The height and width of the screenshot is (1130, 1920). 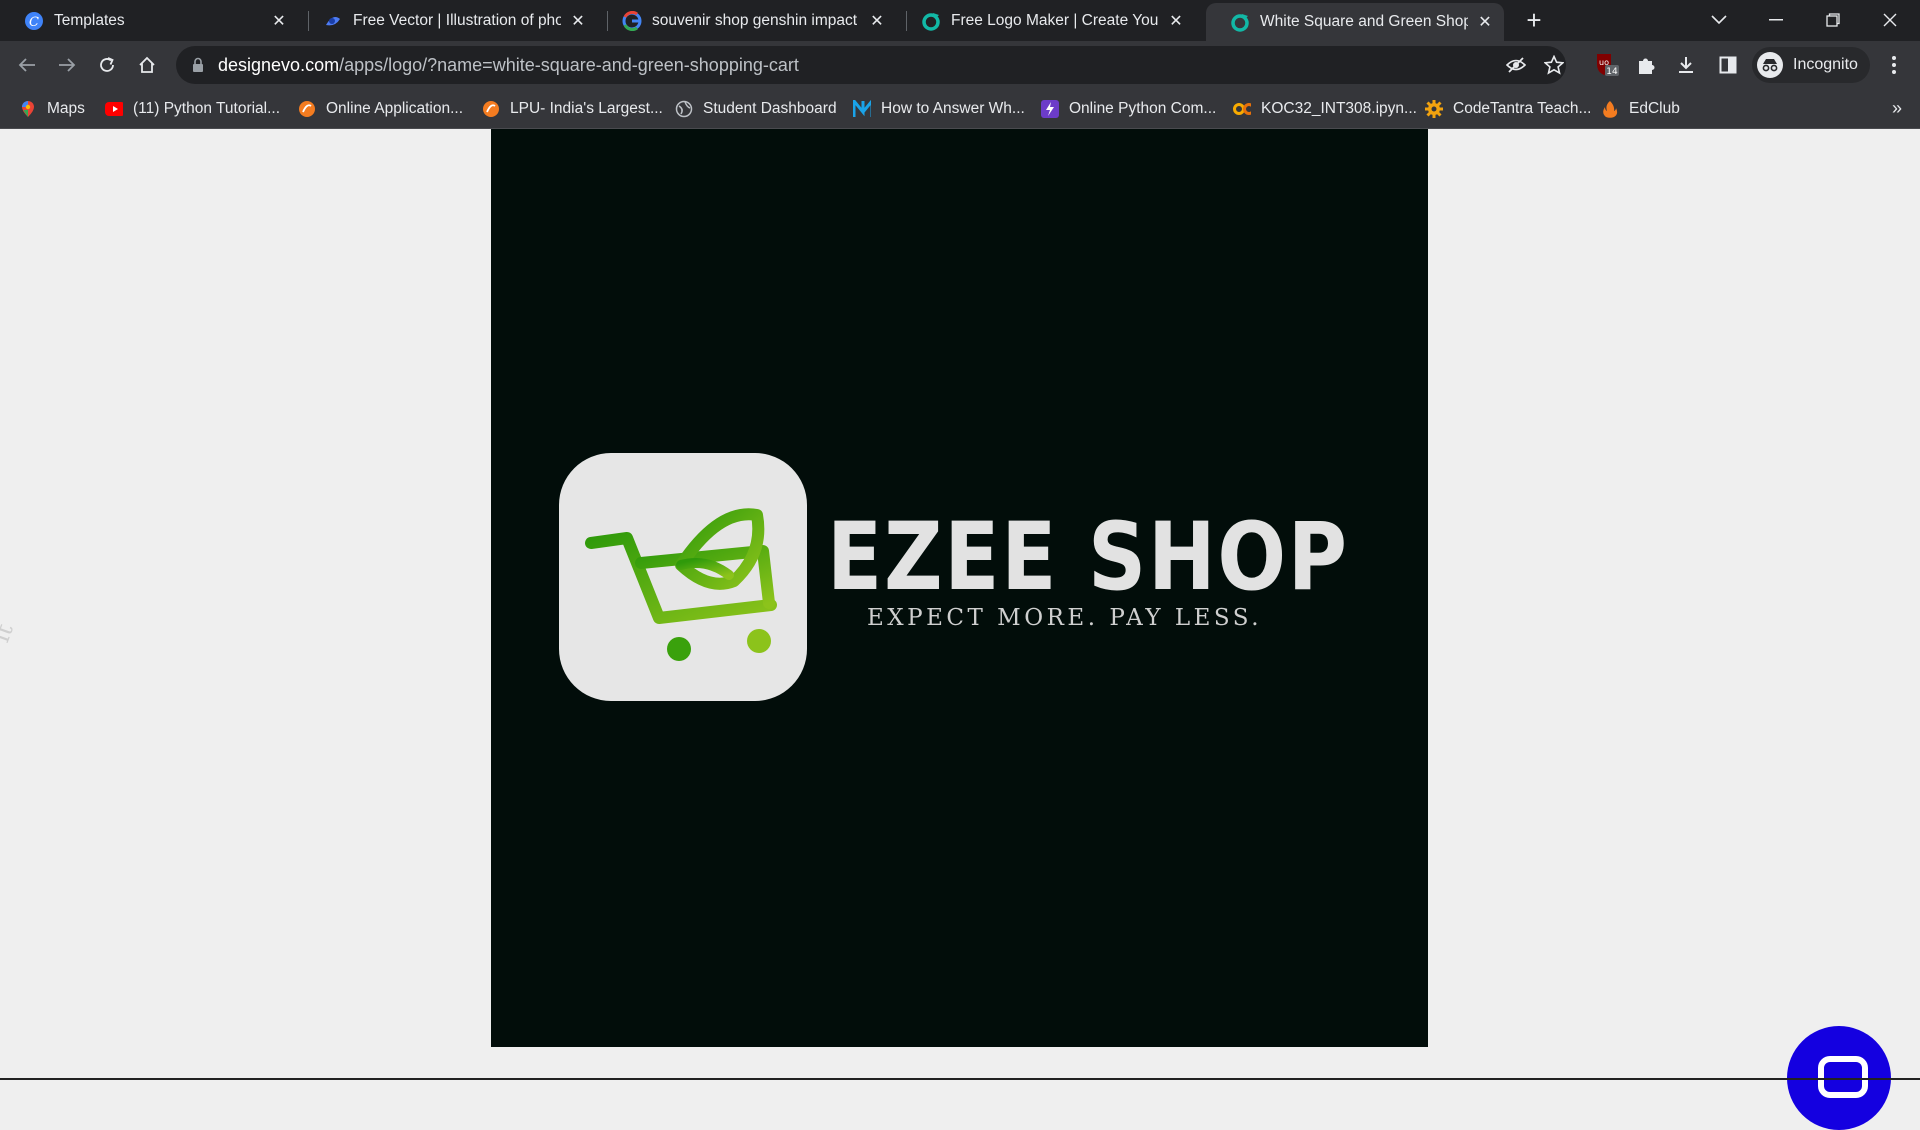 What do you see at coordinates (1516, 65) in the screenshot?
I see `eye-off-icon` at bounding box center [1516, 65].